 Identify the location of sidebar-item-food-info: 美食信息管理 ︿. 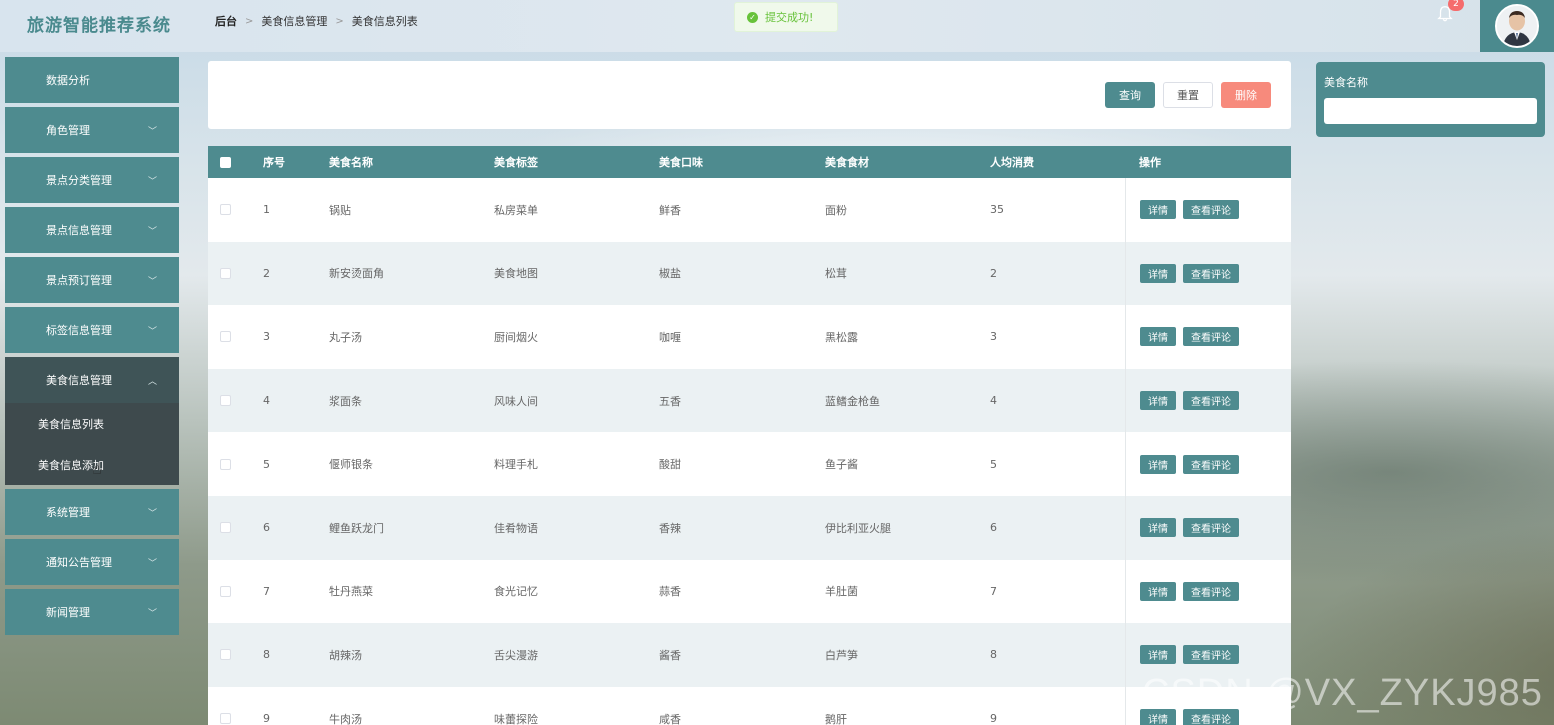
(92, 380).